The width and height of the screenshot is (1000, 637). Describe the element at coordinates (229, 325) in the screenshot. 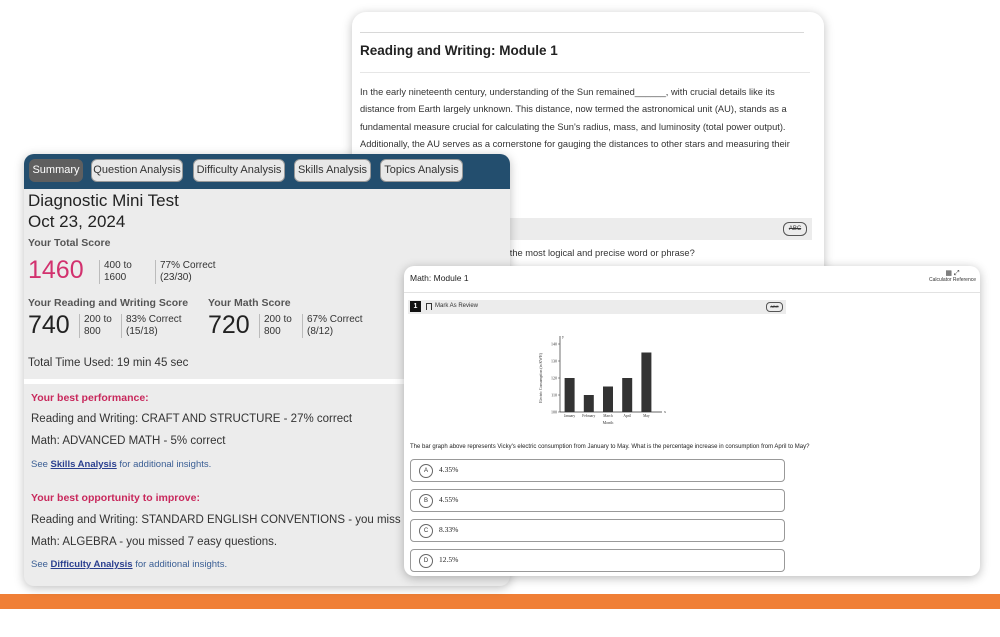

I see `math-score-value: 720` at that location.